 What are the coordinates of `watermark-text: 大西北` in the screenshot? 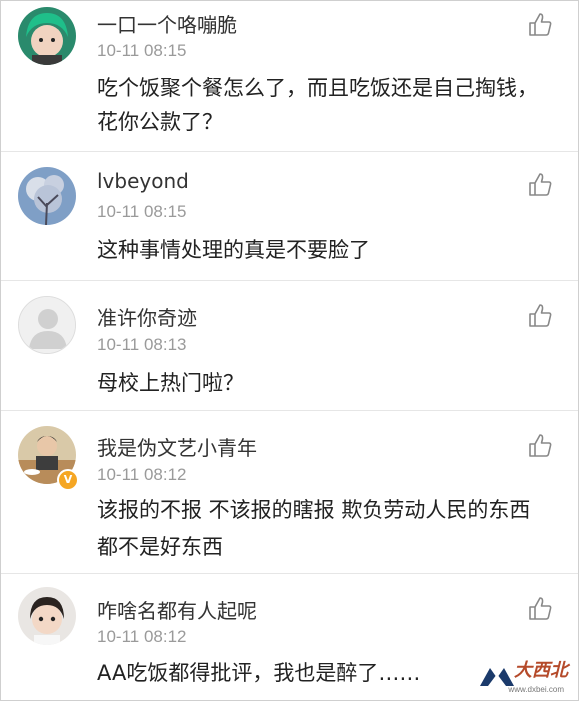 It's located at (541, 670).